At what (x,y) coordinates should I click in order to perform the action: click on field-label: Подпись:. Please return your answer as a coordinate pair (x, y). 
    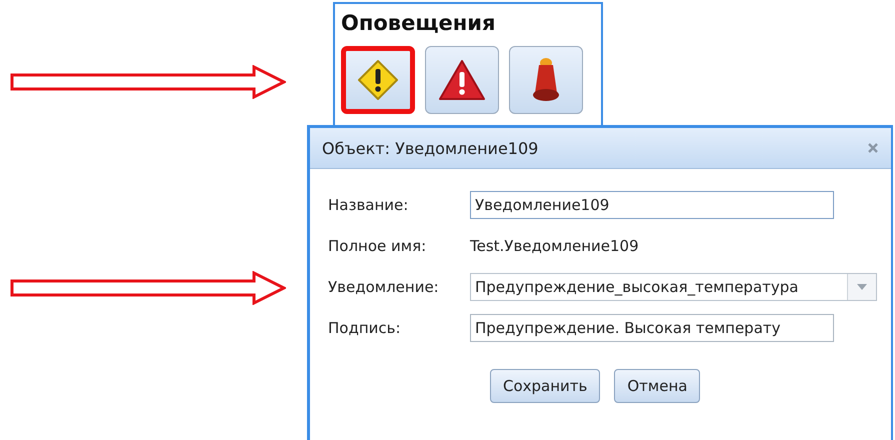
    Looking at the image, I should click on (365, 328).